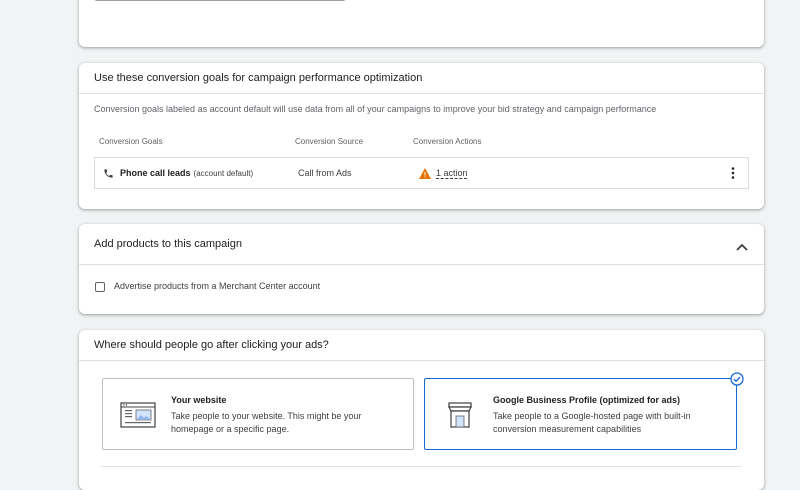 The width and height of the screenshot is (800, 490). What do you see at coordinates (108, 173) in the screenshot?
I see `phone-icon` at bounding box center [108, 173].